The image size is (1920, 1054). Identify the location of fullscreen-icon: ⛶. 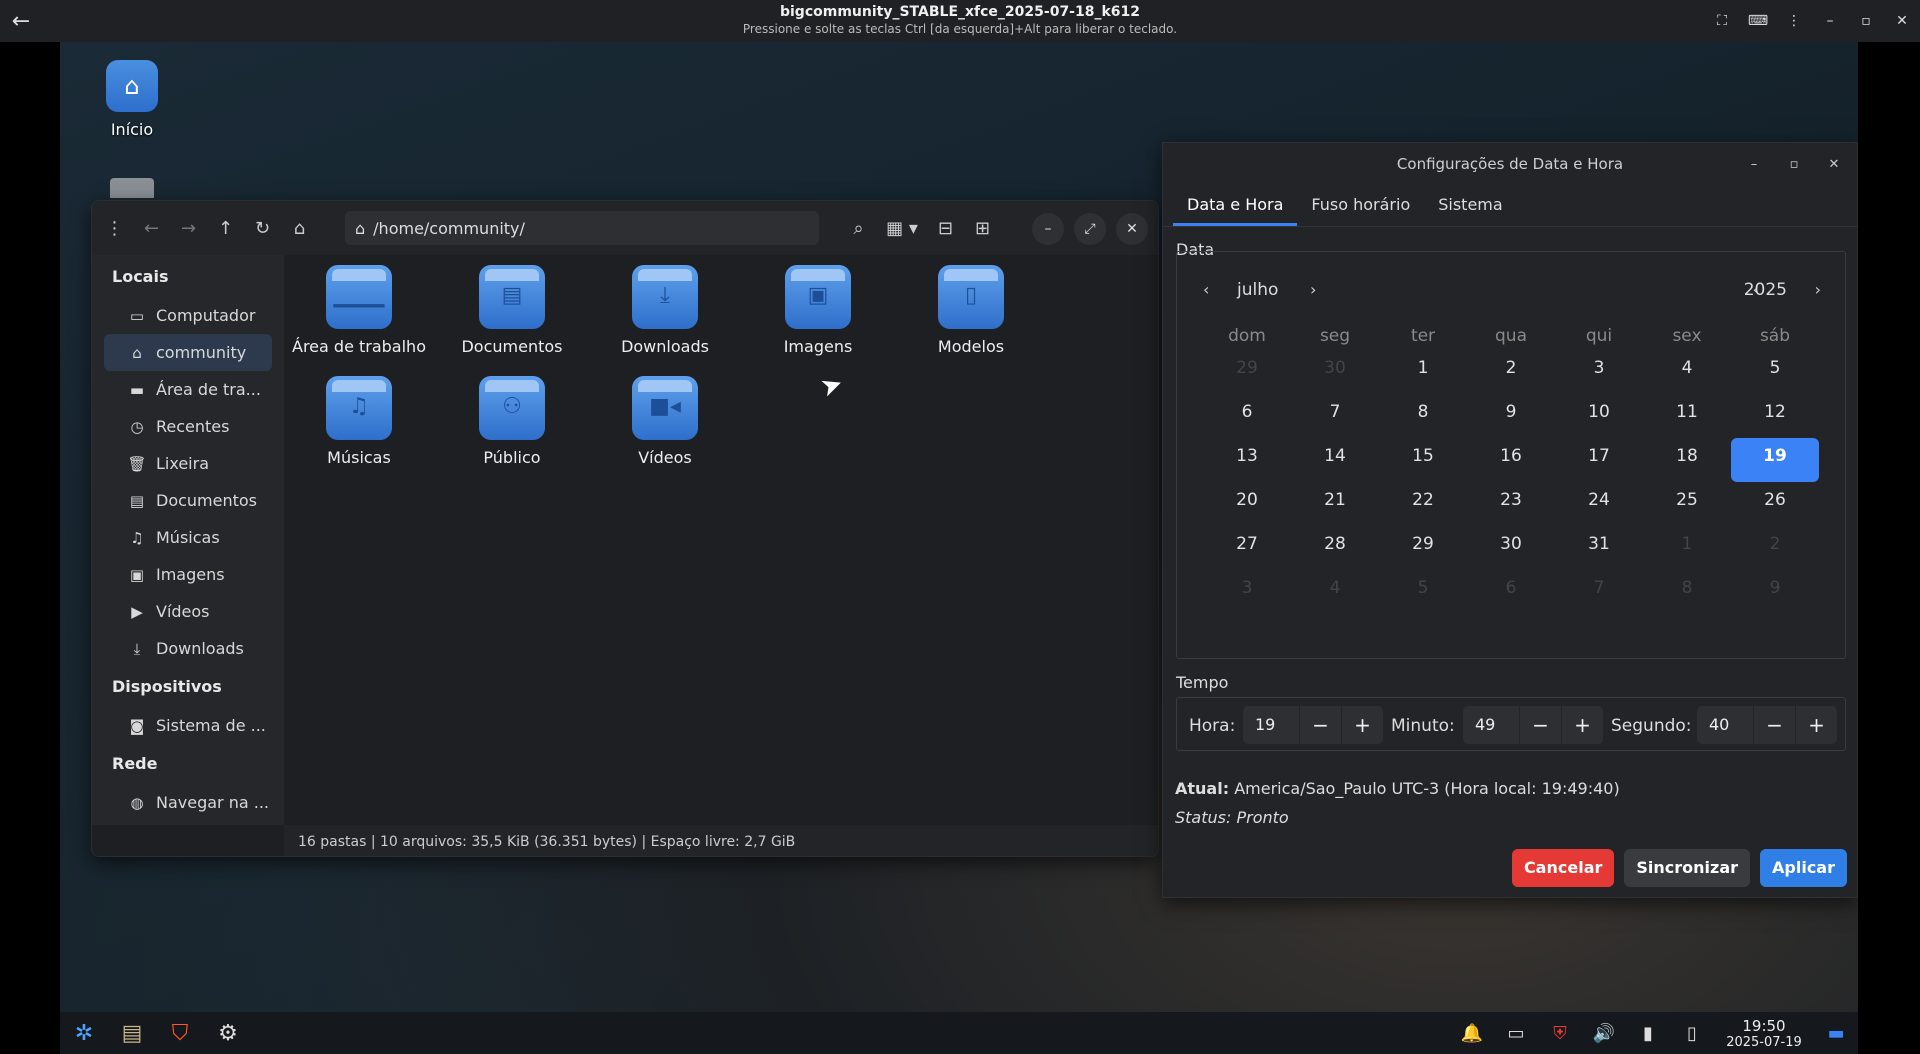
(1722, 21).